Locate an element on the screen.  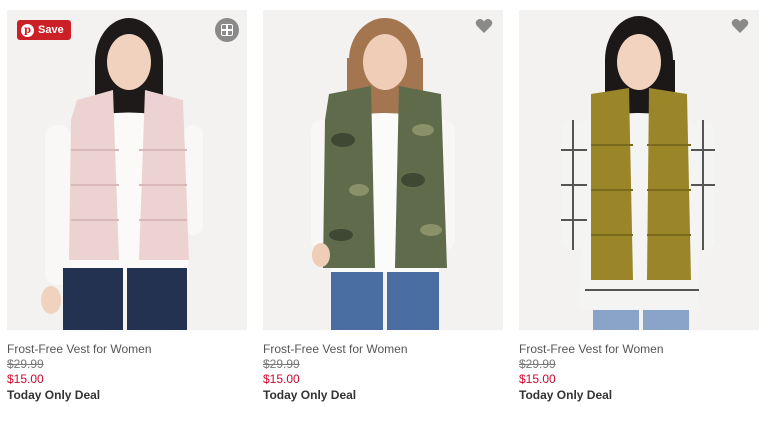
quick-look-icon is located at coordinates (227, 30).